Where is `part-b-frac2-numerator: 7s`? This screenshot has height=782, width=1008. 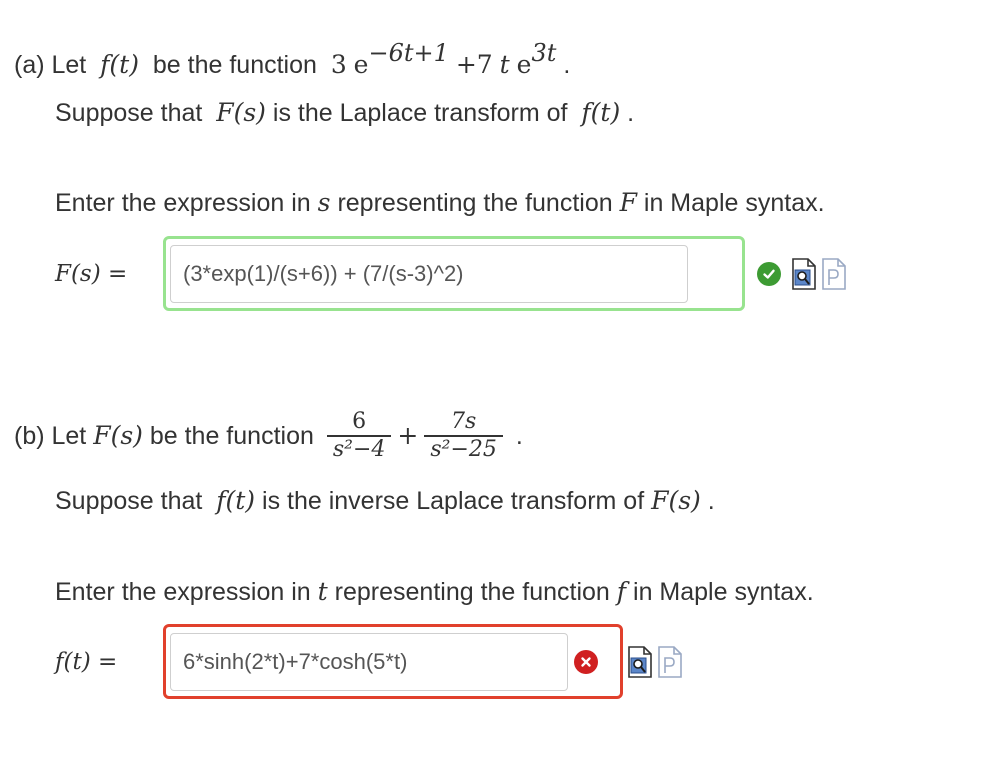 part-b-frac2-numerator: 7s is located at coordinates (463, 421).